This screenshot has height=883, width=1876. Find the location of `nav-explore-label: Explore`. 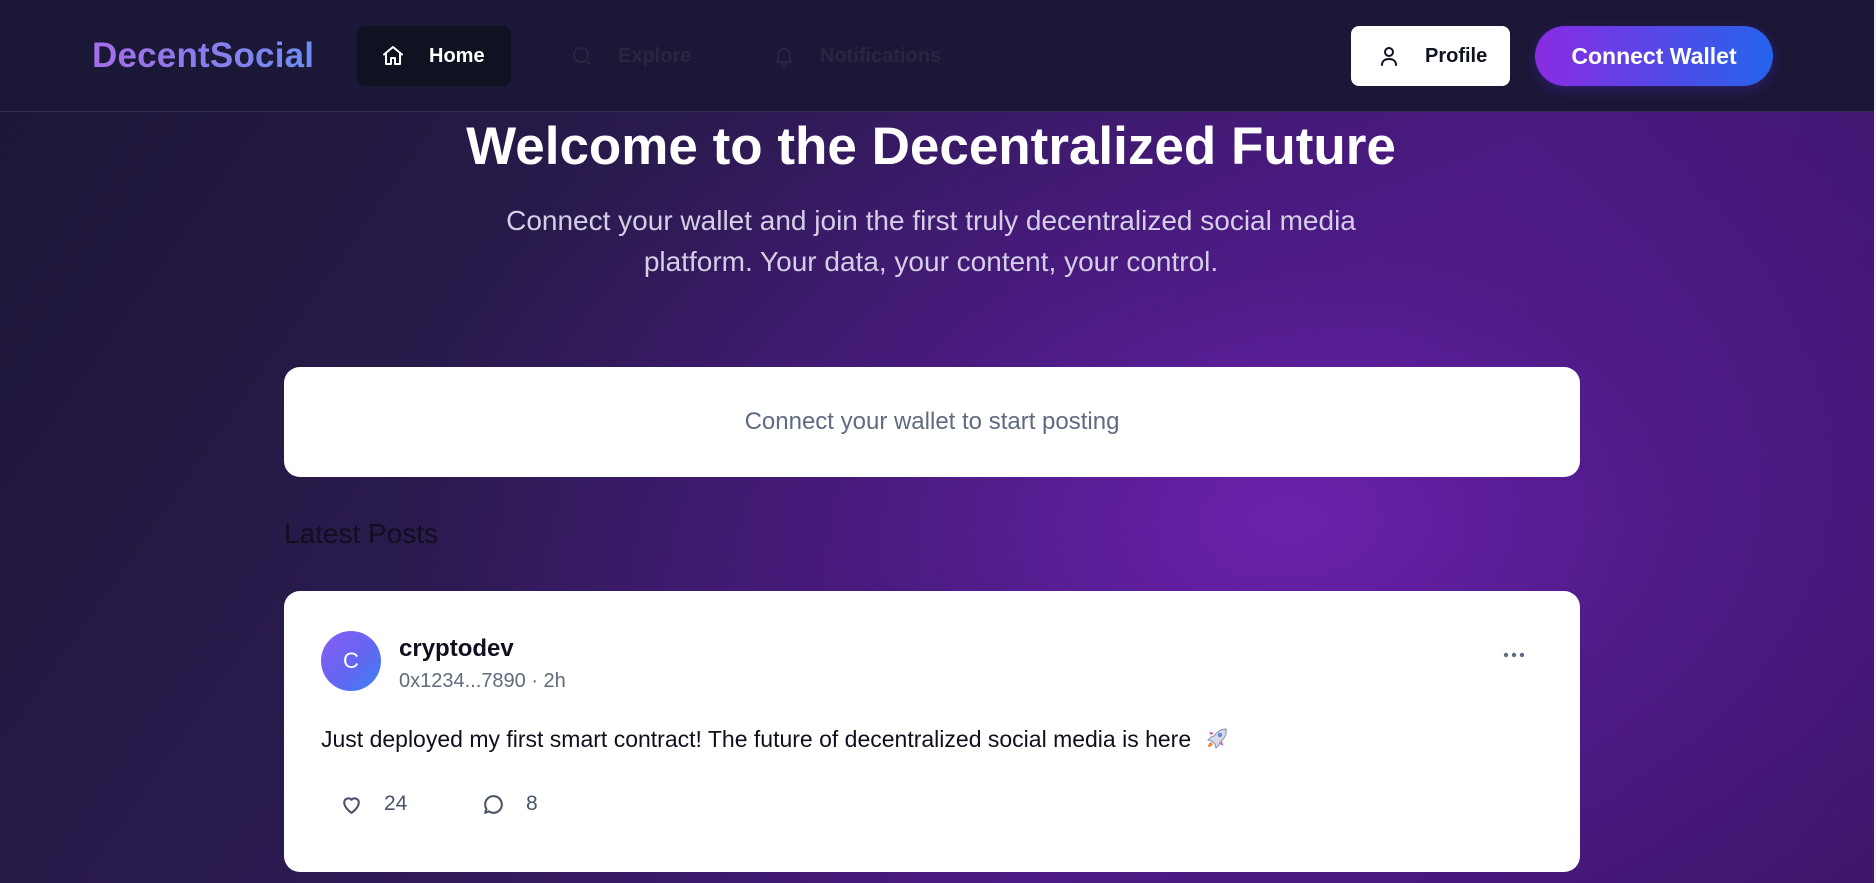

nav-explore-label: Explore is located at coordinates (655, 55).